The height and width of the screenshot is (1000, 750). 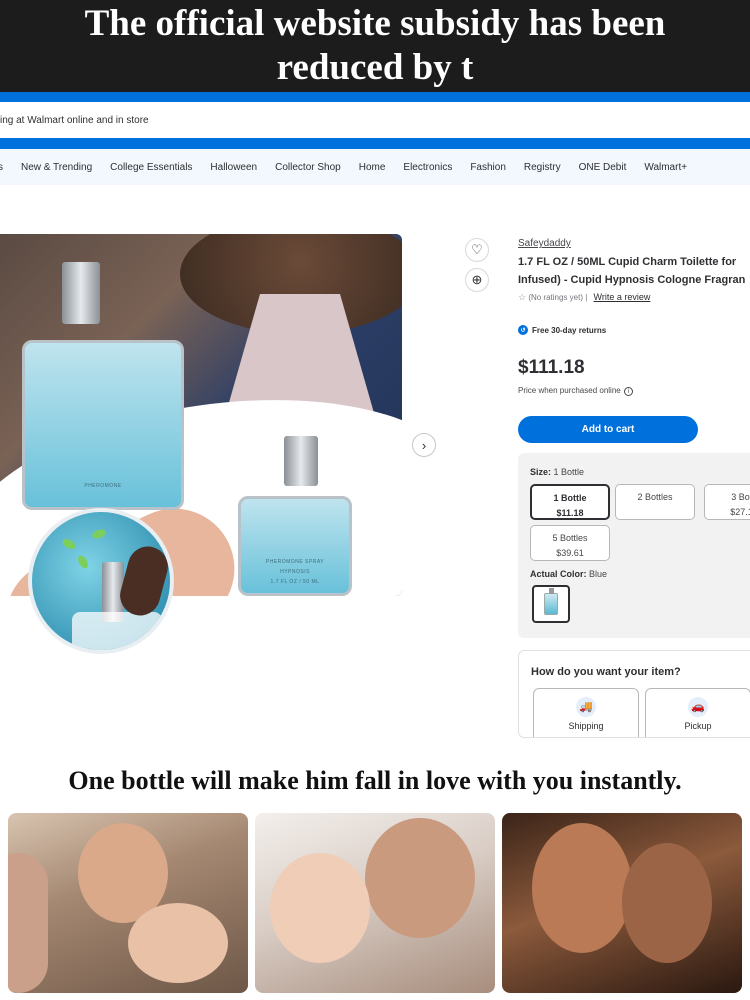 What do you see at coordinates (101, 581) in the screenshot?
I see `inset-spray-circle` at bounding box center [101, 581].